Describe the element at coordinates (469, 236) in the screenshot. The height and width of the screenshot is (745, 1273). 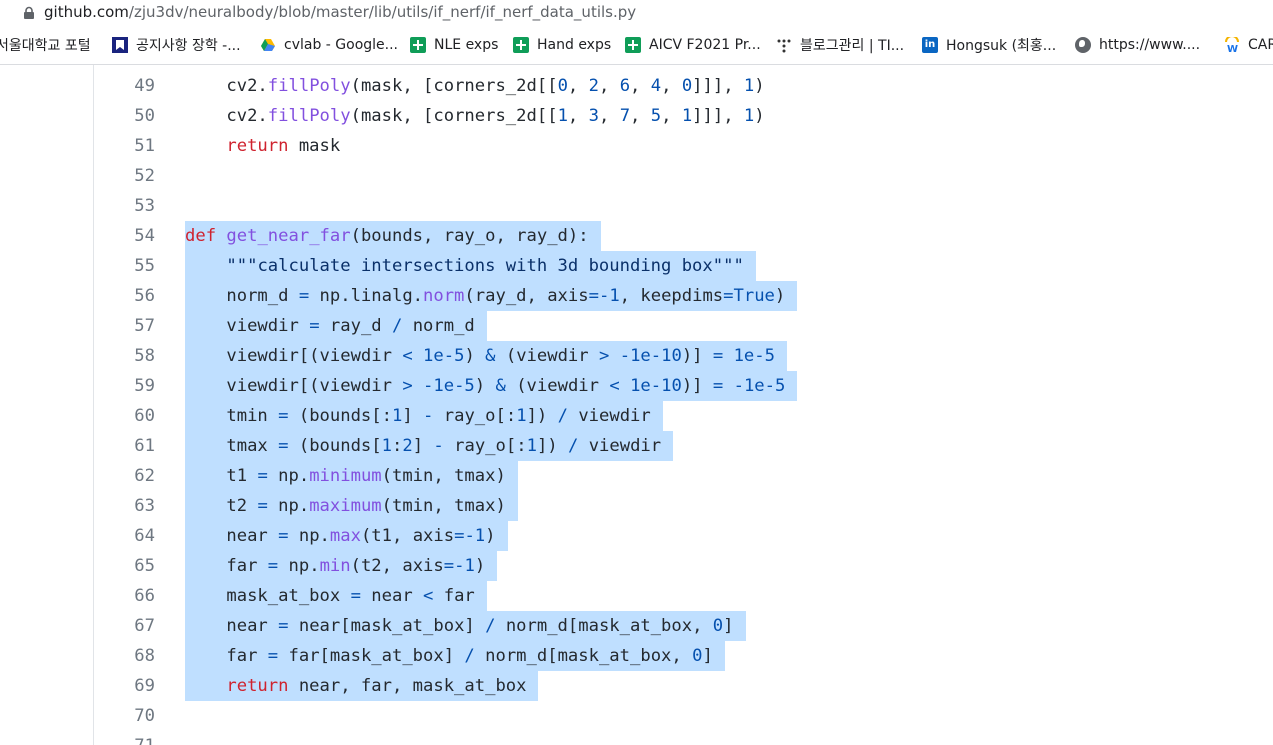
I see `code-token: (bounds, ray_o, ray_d):` at that location.